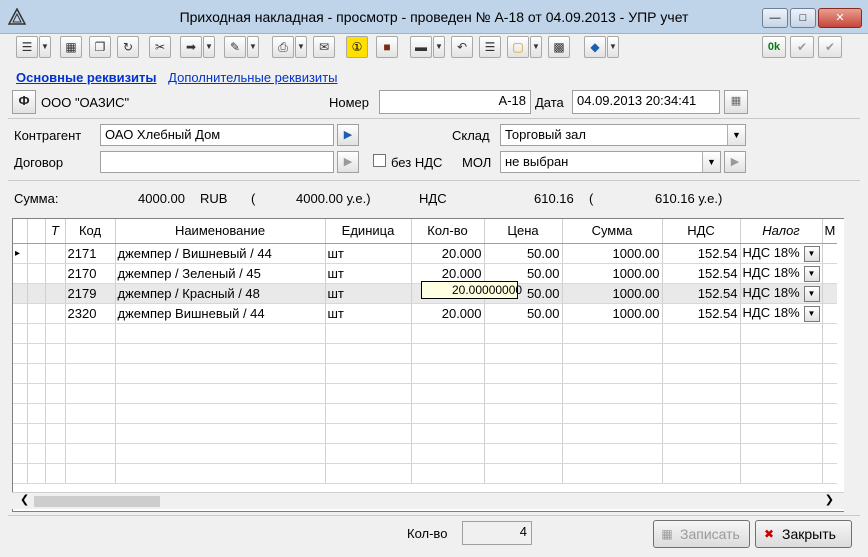  I want to click on network-icon: ◆, so click(595, 47).